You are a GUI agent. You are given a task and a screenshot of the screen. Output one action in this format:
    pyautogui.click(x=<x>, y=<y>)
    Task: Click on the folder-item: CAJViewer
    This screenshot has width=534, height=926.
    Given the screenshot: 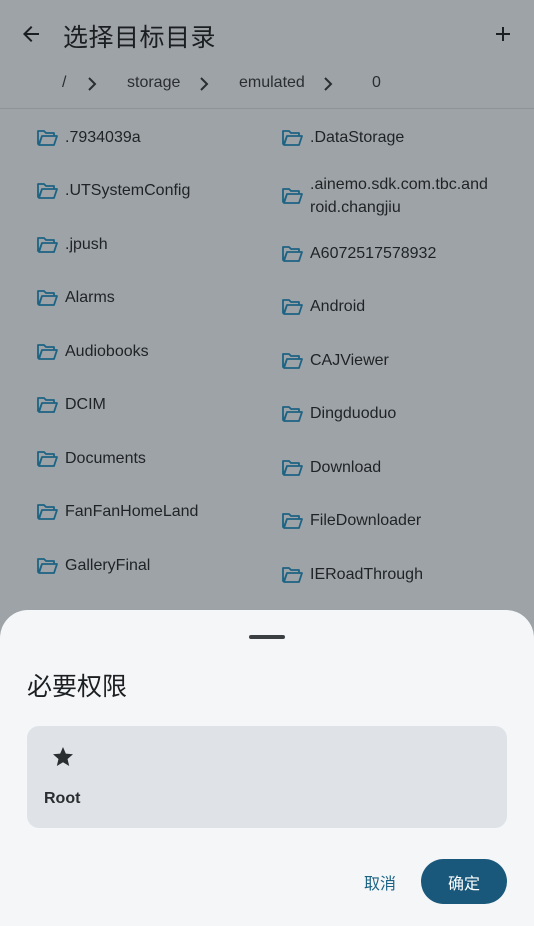 What is the action you would take?
    pyautogui.click(x=335, y=360)
    